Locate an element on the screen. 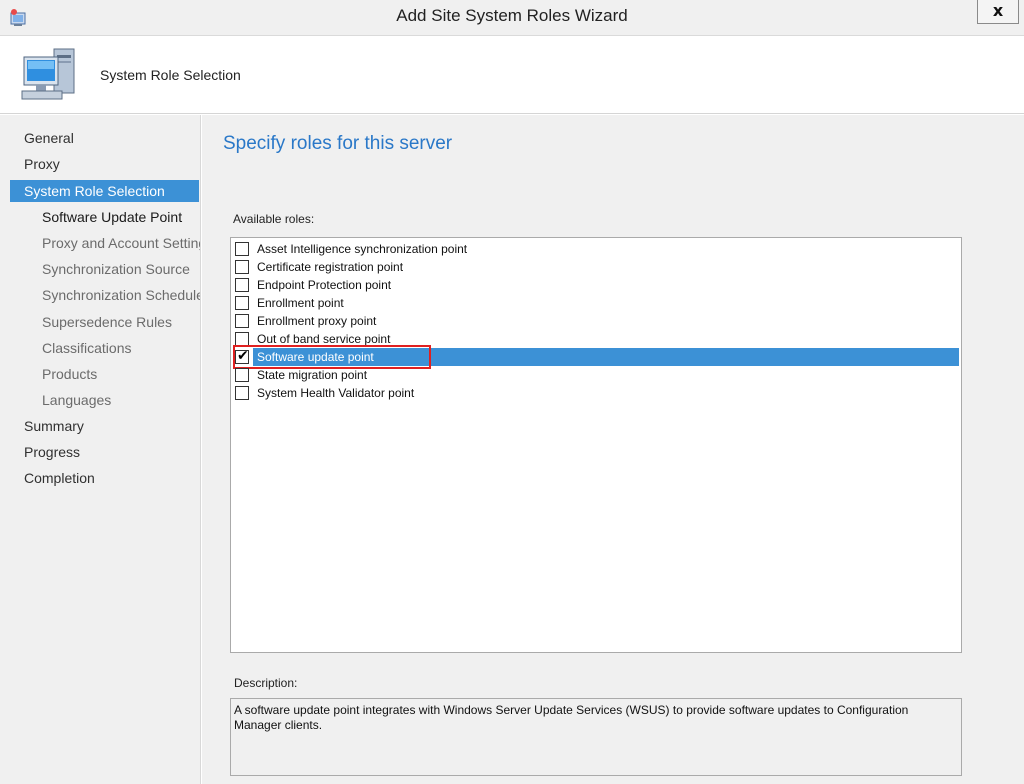 The width and height of the screenshot is (1024, 784). description-label: Description: is located at coordinates (266, 683).